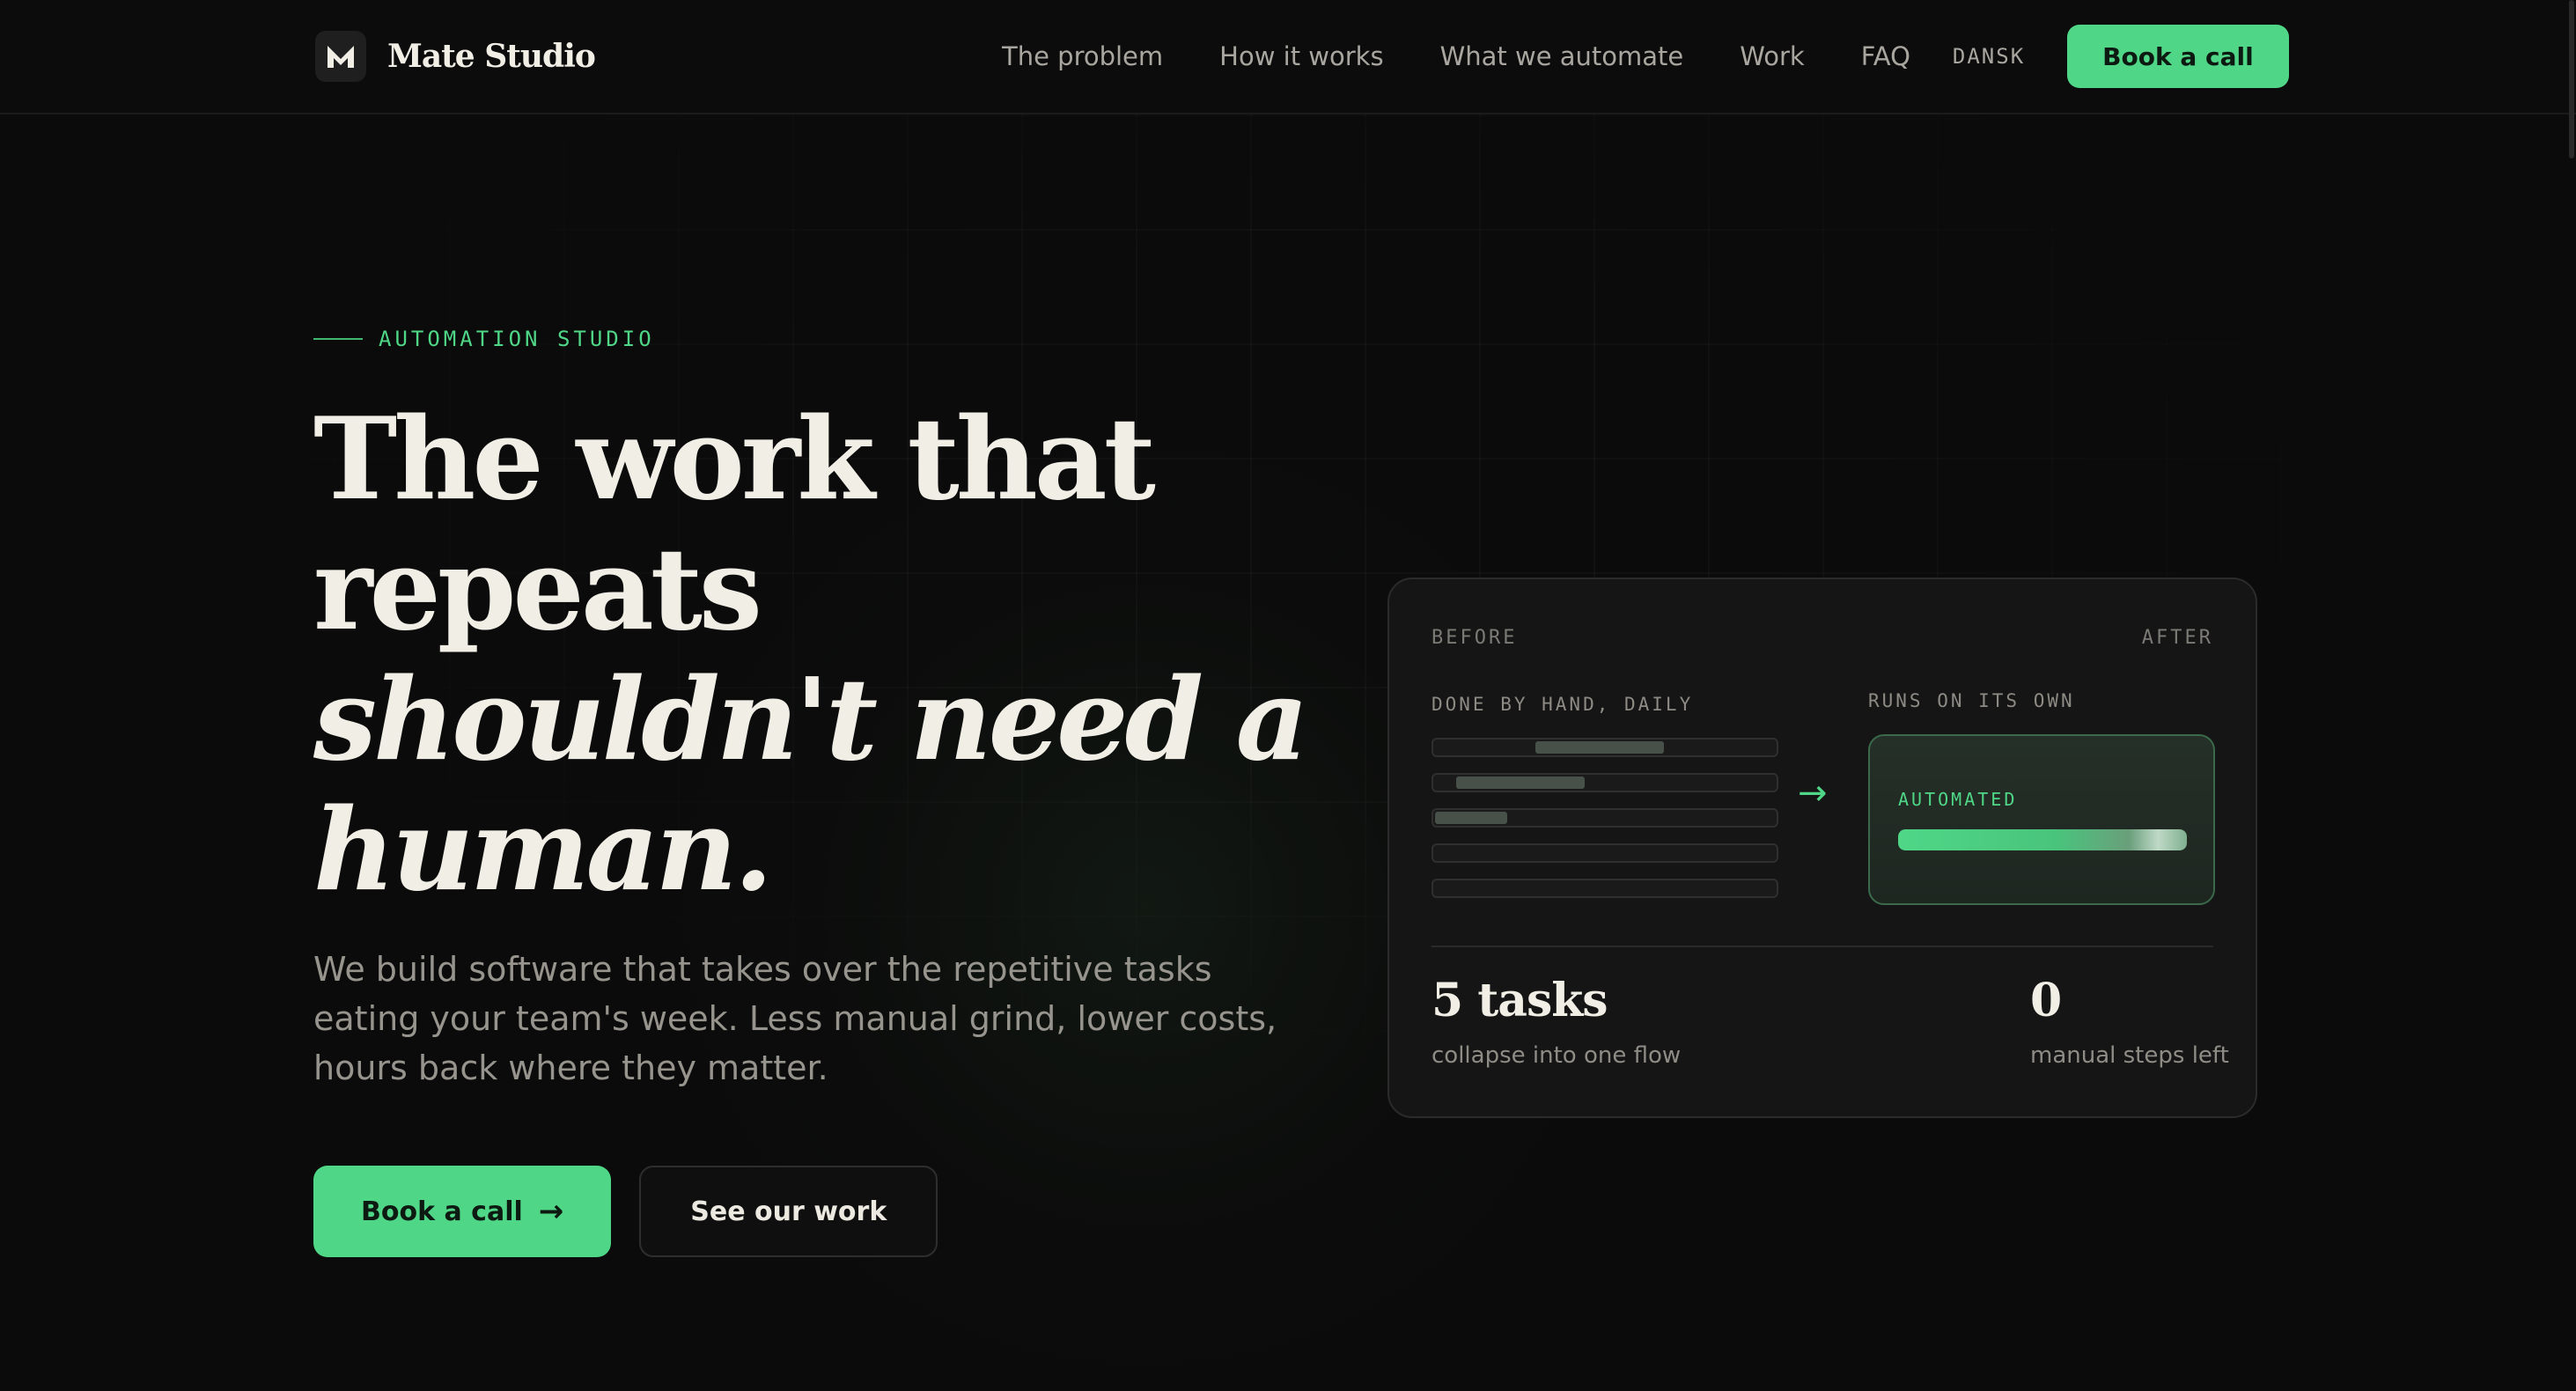  Describe the element at coordinates (2130, 1056) in the screenshot. I see `stat-manual-steps-caption: manual steps left` at that location.